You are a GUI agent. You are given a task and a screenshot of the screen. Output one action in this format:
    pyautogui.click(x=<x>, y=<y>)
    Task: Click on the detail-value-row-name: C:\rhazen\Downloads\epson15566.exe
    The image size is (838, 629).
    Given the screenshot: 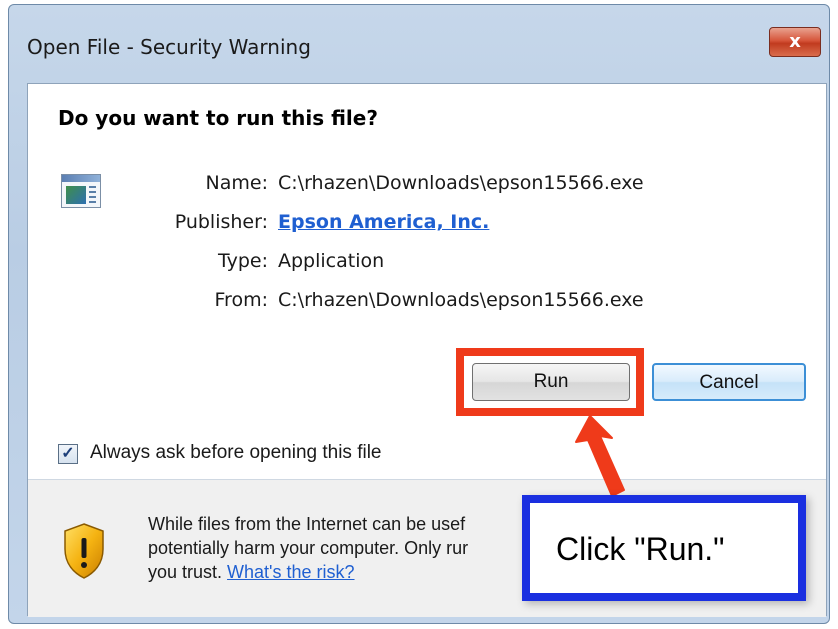 What is the action you would take?
    pyautogui.click(x=428, y=185)
    